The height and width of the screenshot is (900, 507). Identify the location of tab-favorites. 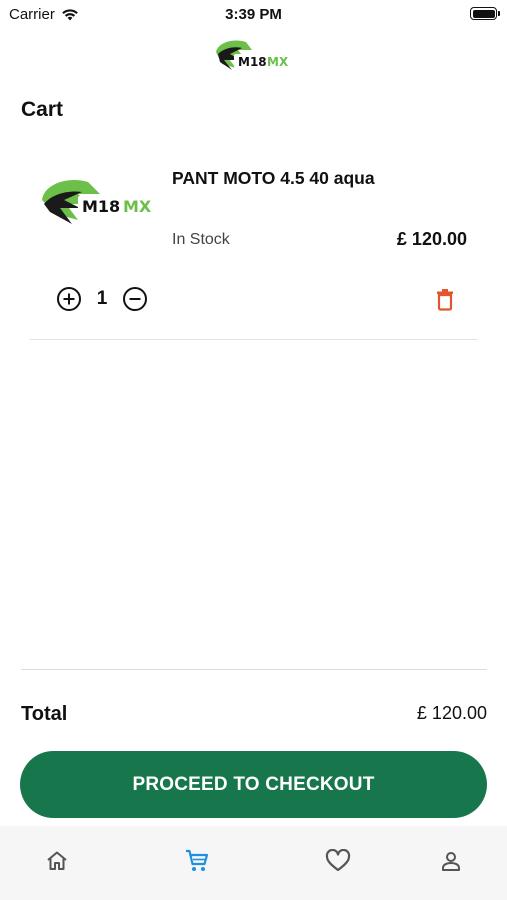
(338, 861).